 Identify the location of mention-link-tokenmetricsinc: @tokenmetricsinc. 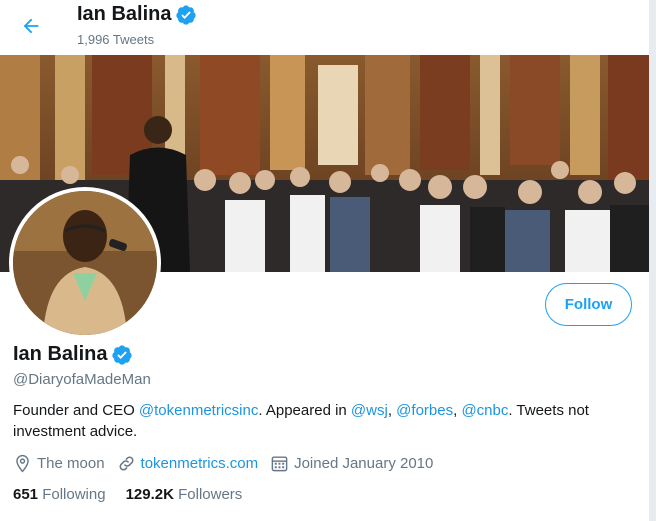
(198, 410).